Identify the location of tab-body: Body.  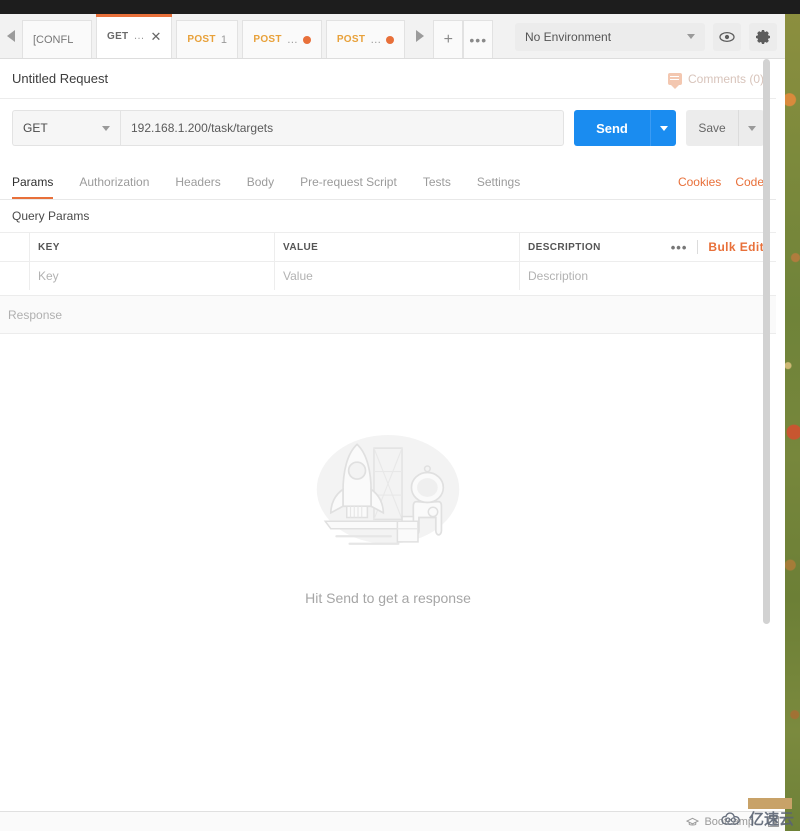
(260, 181).